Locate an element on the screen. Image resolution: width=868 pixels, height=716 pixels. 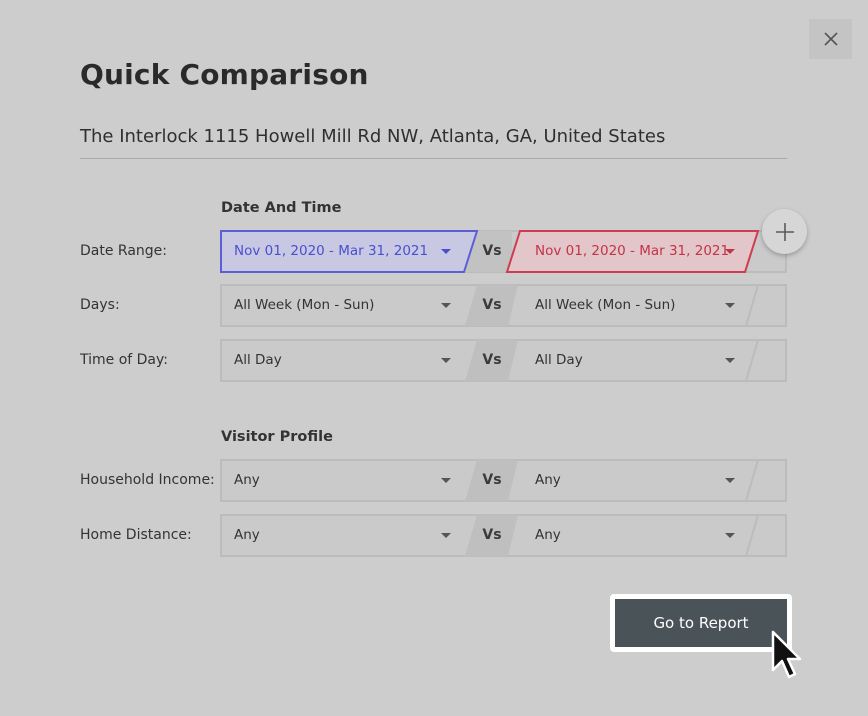
household-income-left-value: Any is located at coordinates (247, 480).